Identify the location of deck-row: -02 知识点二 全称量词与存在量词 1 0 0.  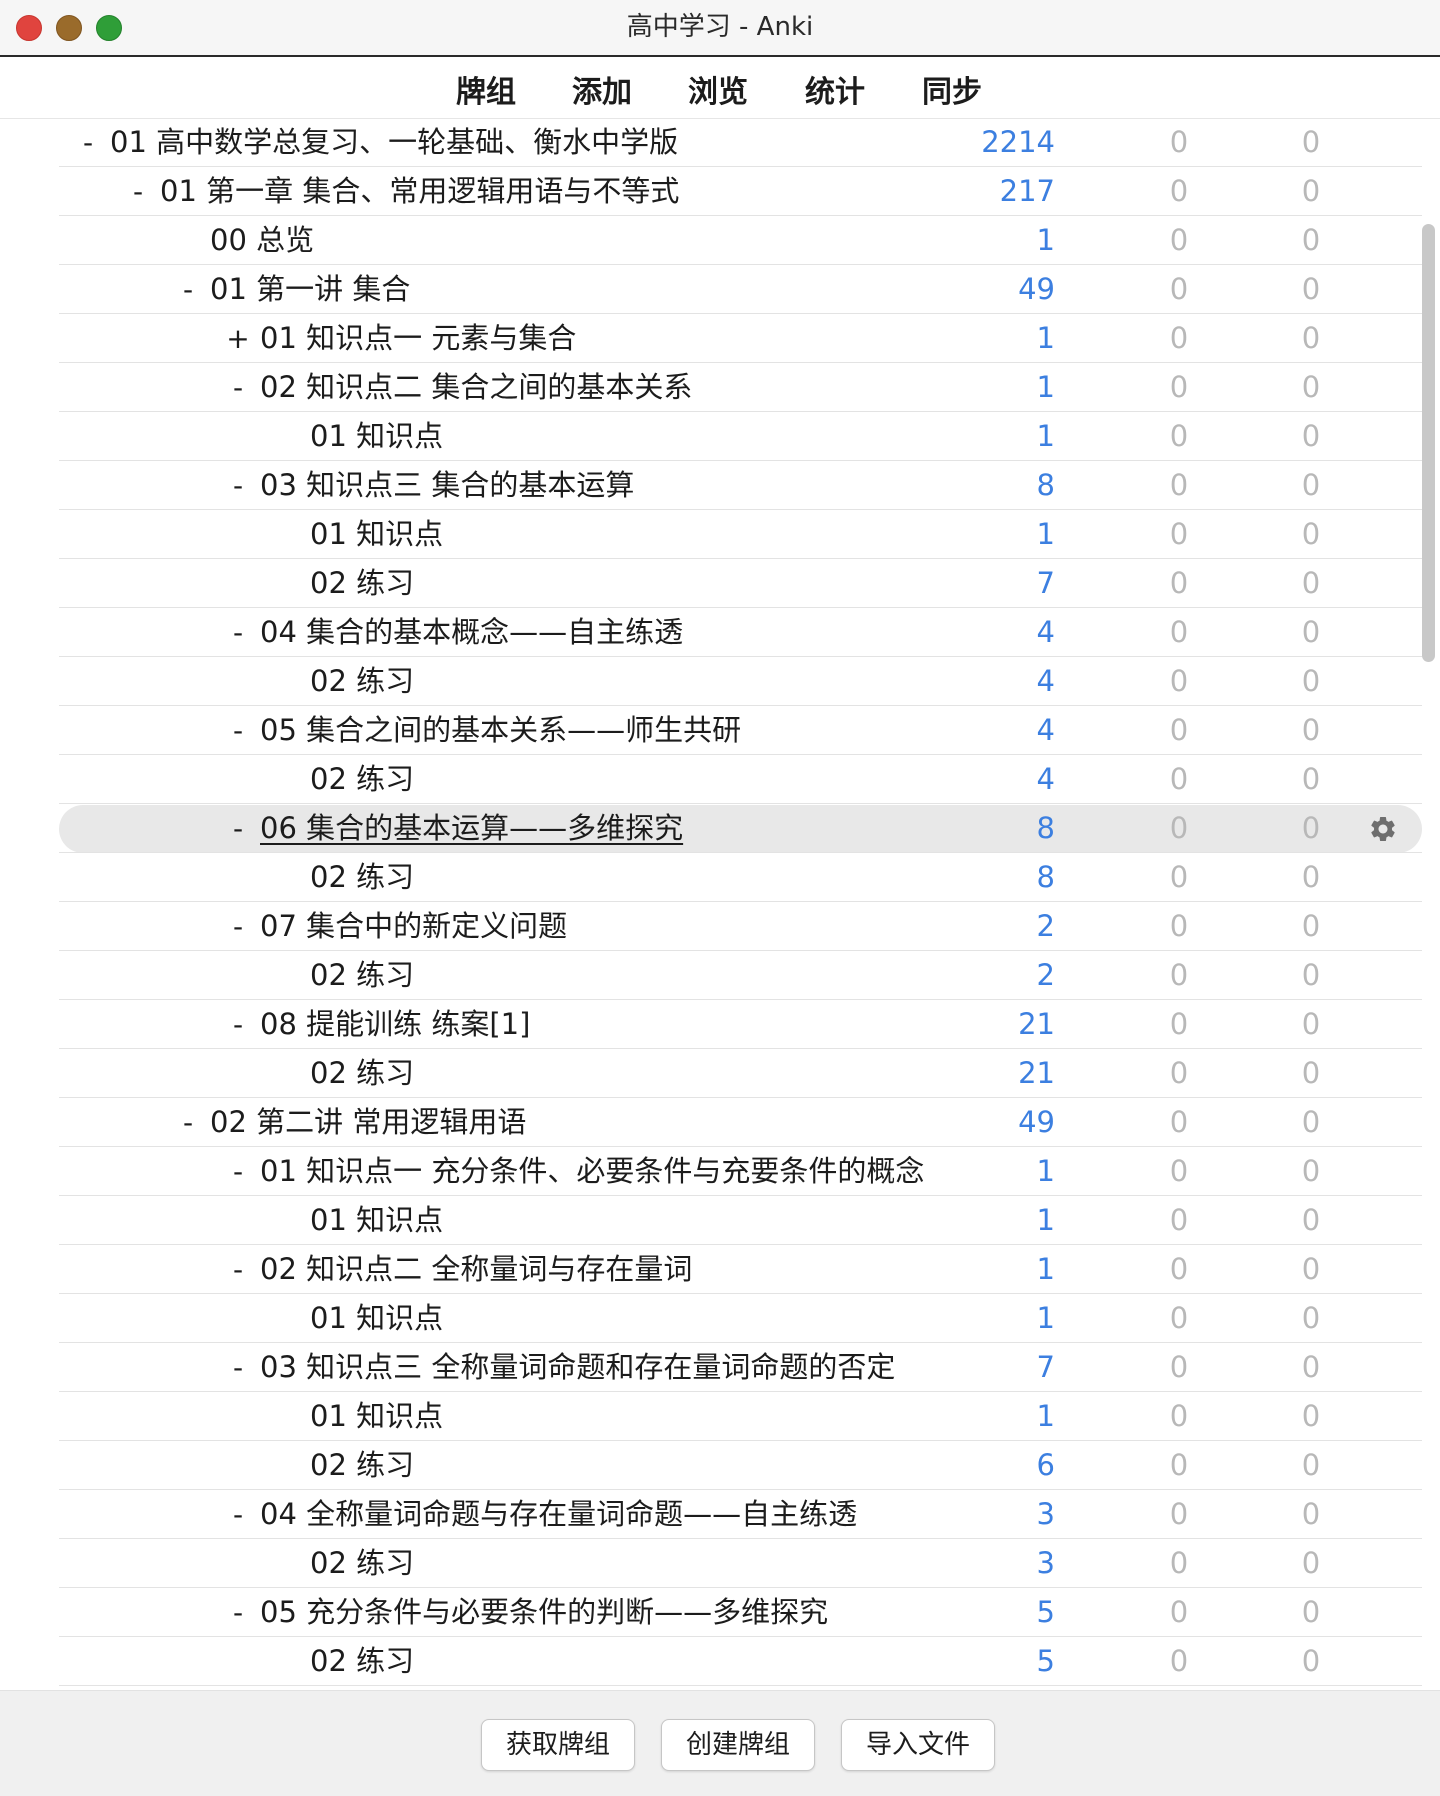
(720, 1269).